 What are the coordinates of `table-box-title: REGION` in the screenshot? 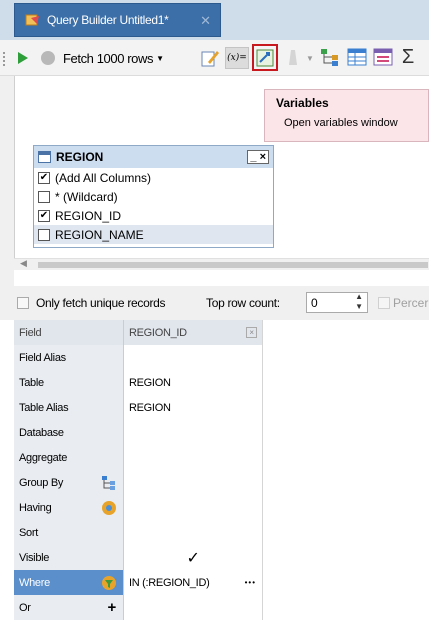 It's located at (80, 157).